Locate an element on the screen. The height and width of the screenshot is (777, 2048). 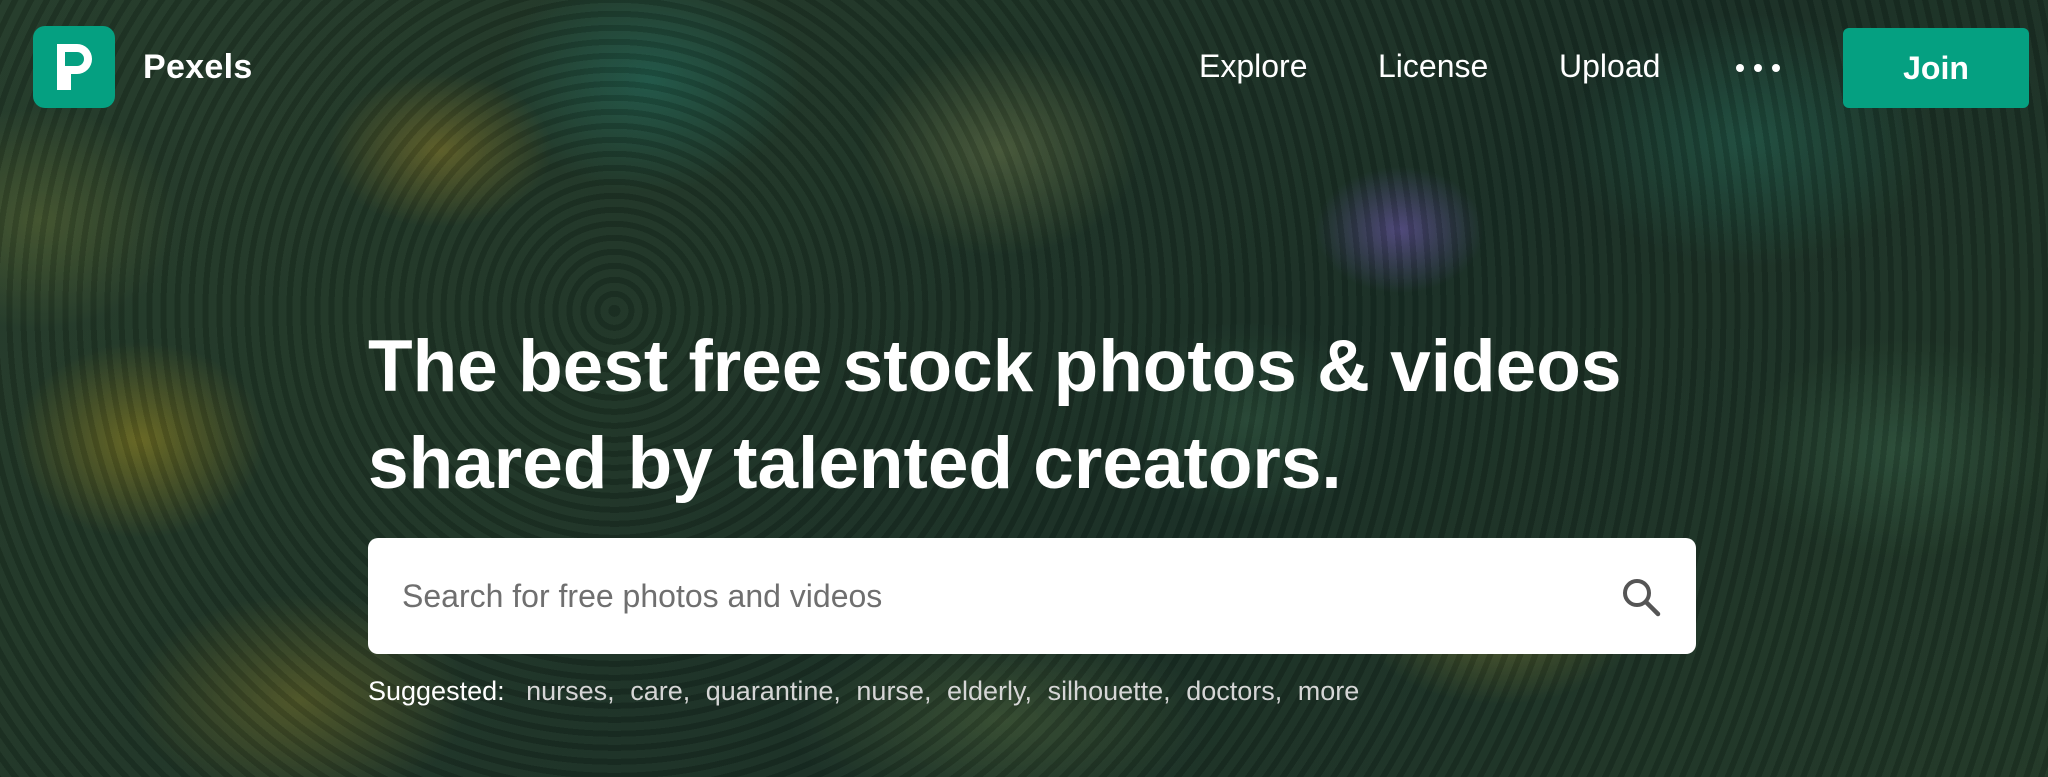
nav-upload: Upload is located at coordinates (1609, 66).